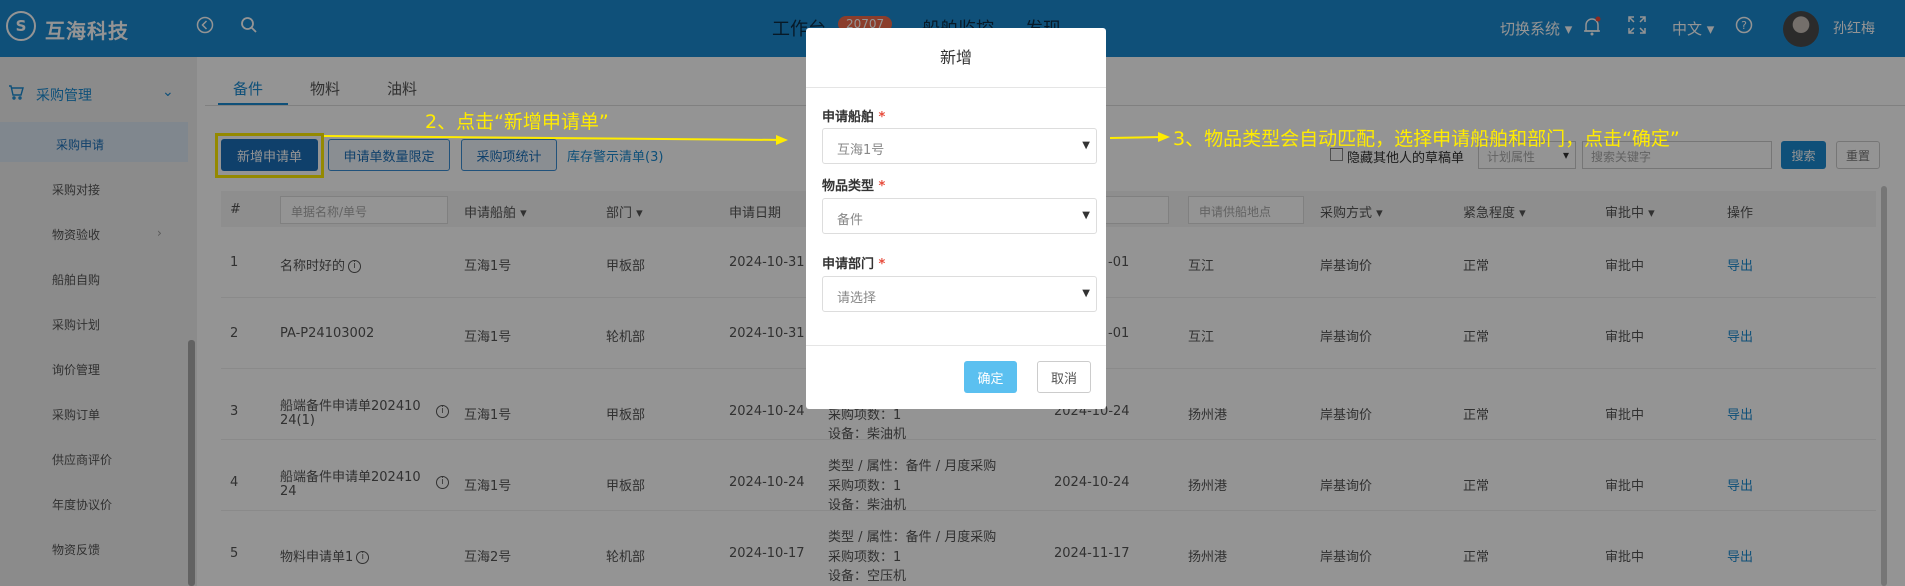 Image resolution: width=1905 pixels, height=586 pixels. What do you see at coordinates (956, 345) in the screenshot?
I see `dialog-footer-divider` at bounding box center [956, 345].